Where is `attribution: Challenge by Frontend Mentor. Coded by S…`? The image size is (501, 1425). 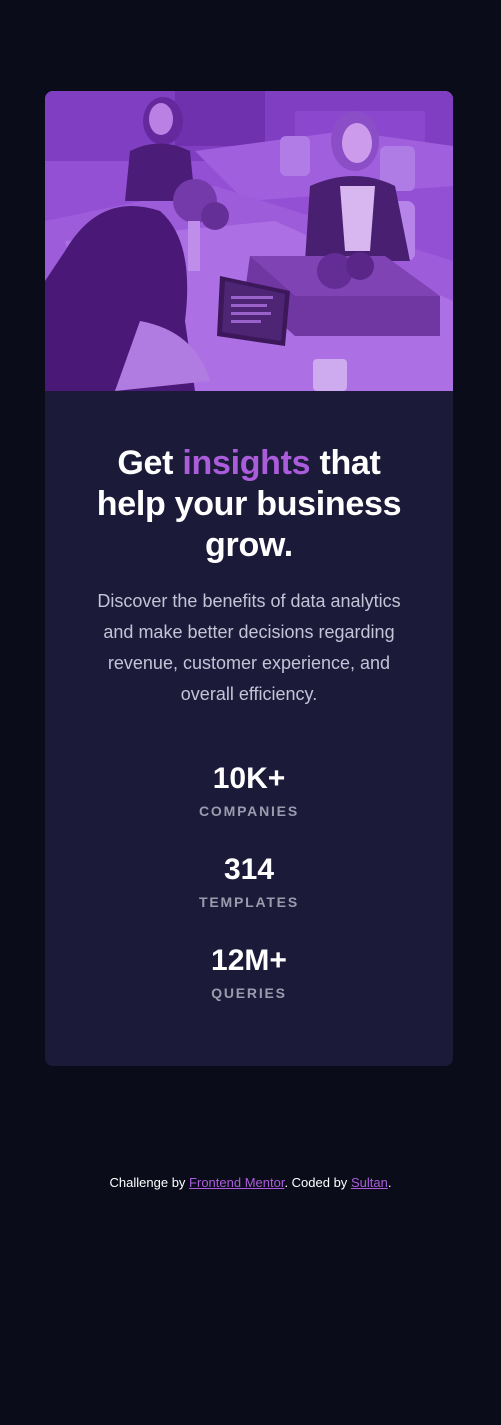
attribution: Challenge by Frontend Mentor. Coded by S… is located at coordinates (250, 1182).